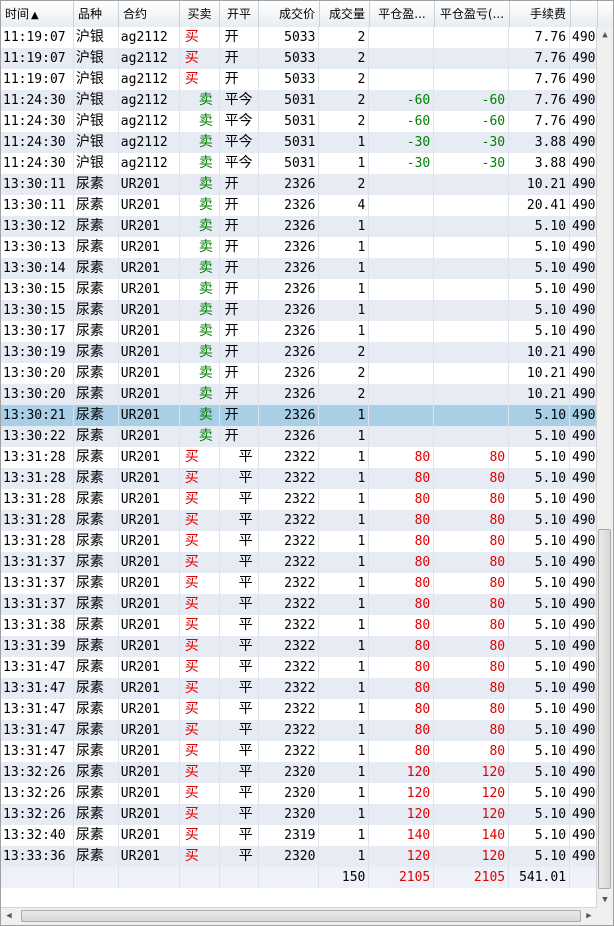  What do you see at coordinates (37, 58) in the screenshot?
I see `cell-time: 11:19:07` at bounding box center [37, 58].